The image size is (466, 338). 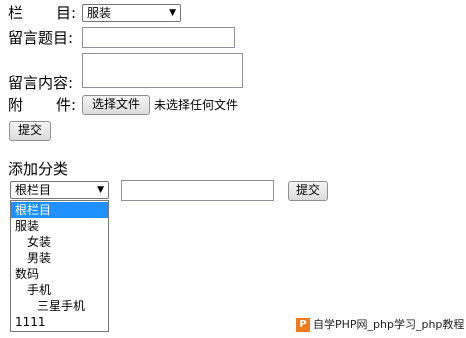 What do you see at coordinates (30, 131) in the screenshot?
I see `submit-button: 提交` at bounding box center [30, 131].